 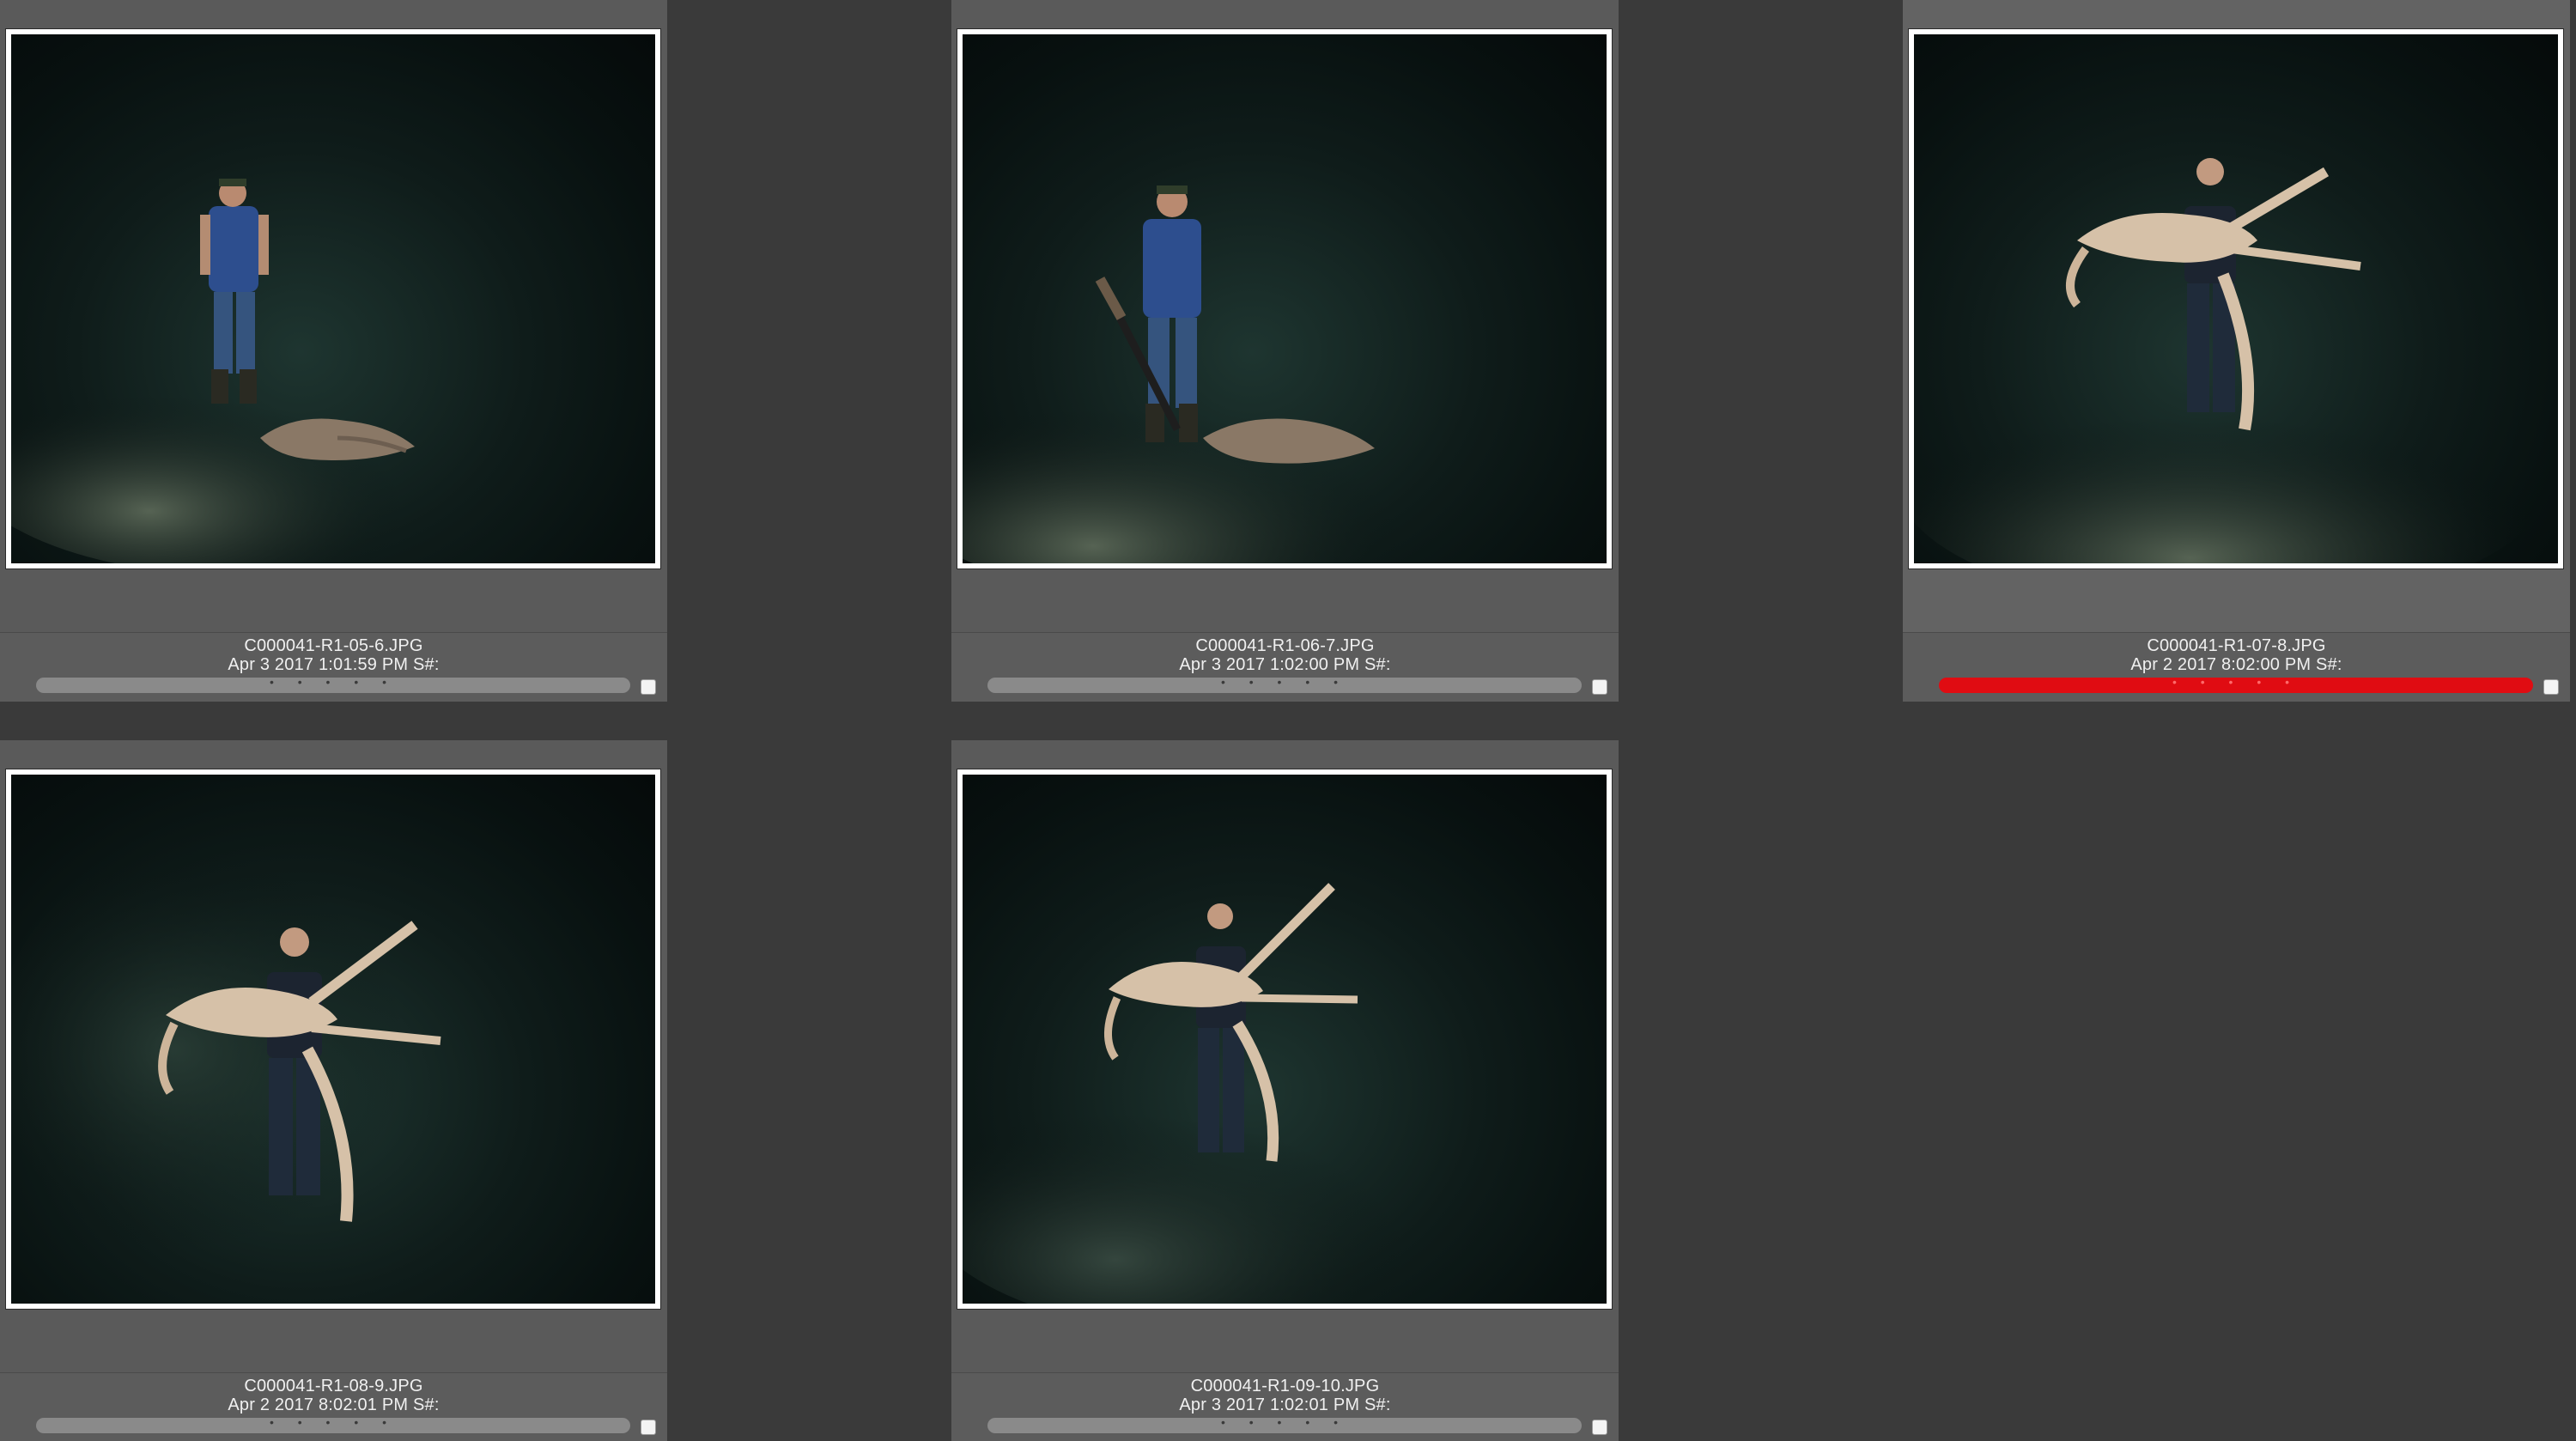 I want to click on date-label: Apr 2 2017 8:02:01 PM S#:, so click(x=334, y=1404).